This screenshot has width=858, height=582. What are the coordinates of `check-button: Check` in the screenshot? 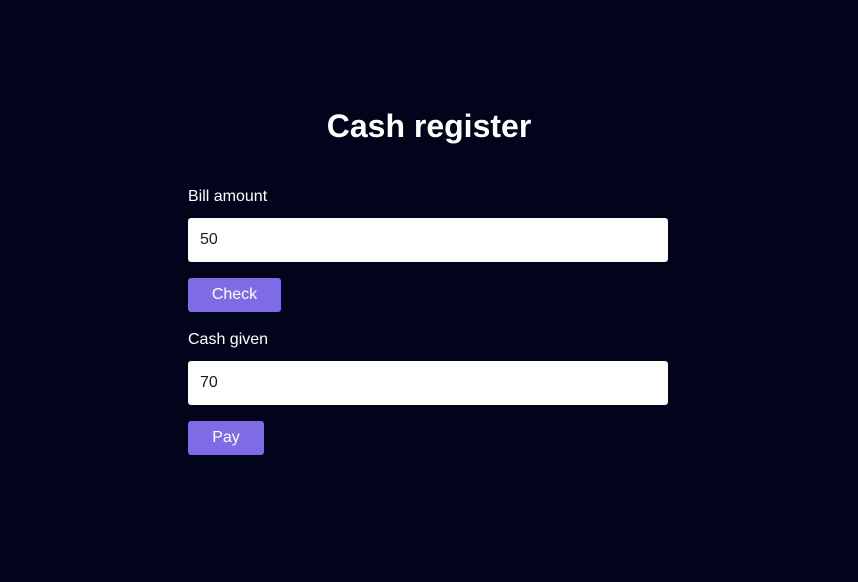 It's located at (234, 295).